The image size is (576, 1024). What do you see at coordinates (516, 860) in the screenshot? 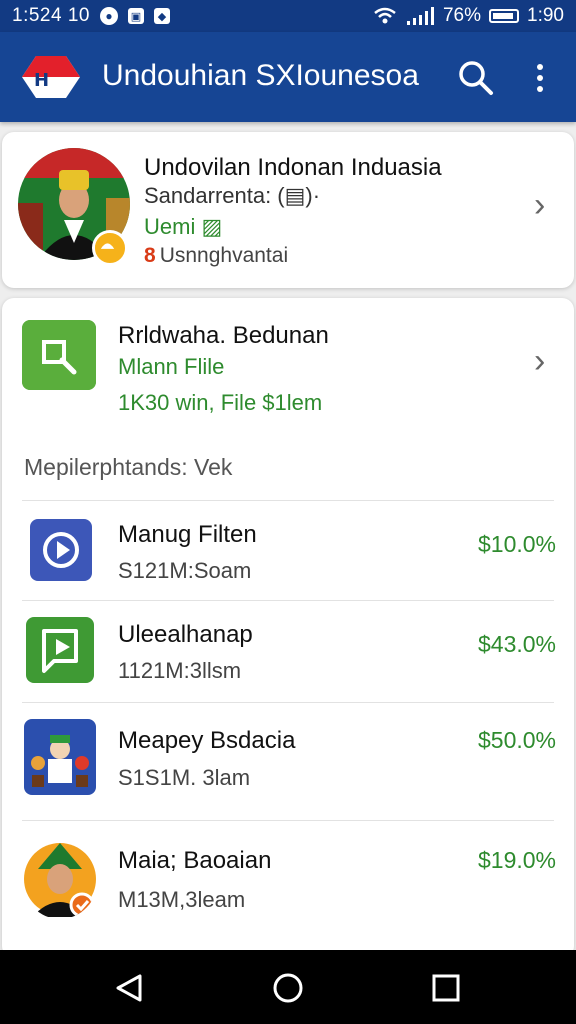
I see `row-value: $19.0%` at bounding box center [516, 860].